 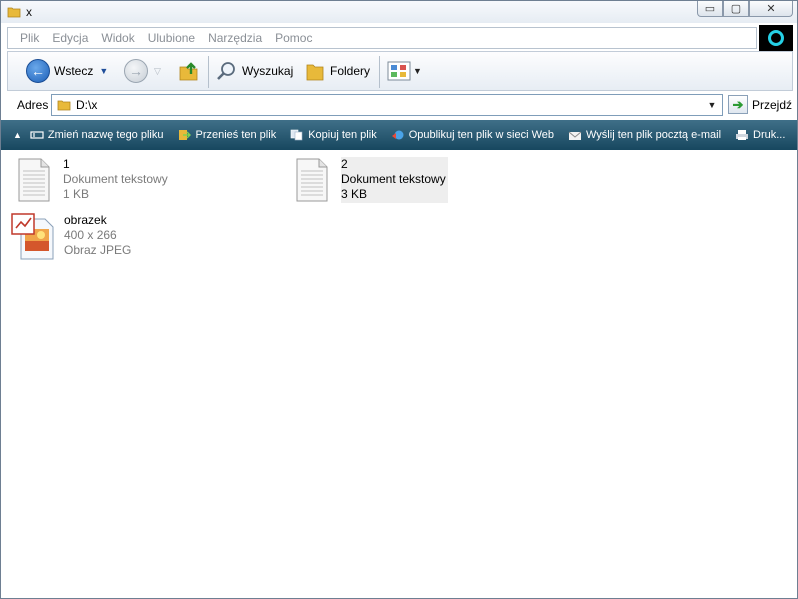 I want to click on task-copy: Kopiuj ten plik, so click(x=333, y=135).